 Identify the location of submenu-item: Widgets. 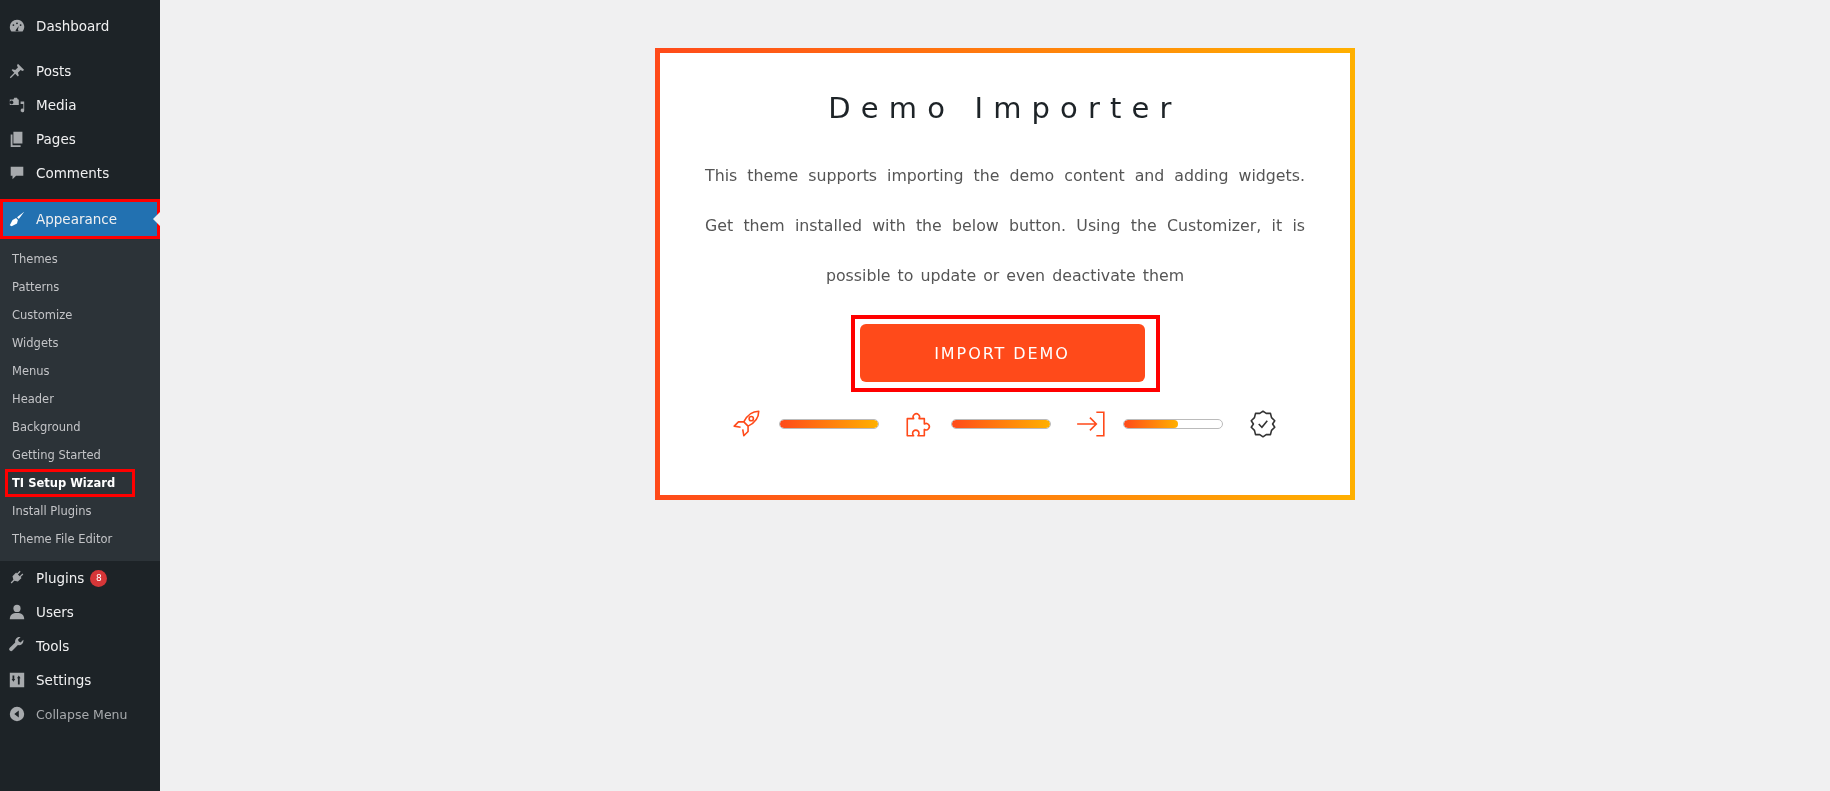
(35, 343).